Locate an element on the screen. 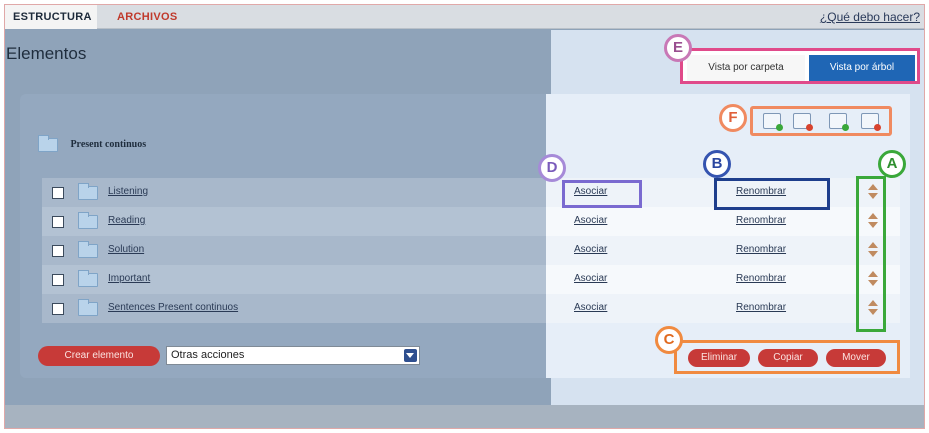  delete-button: Eliminar is located at coordinates (719, 358).